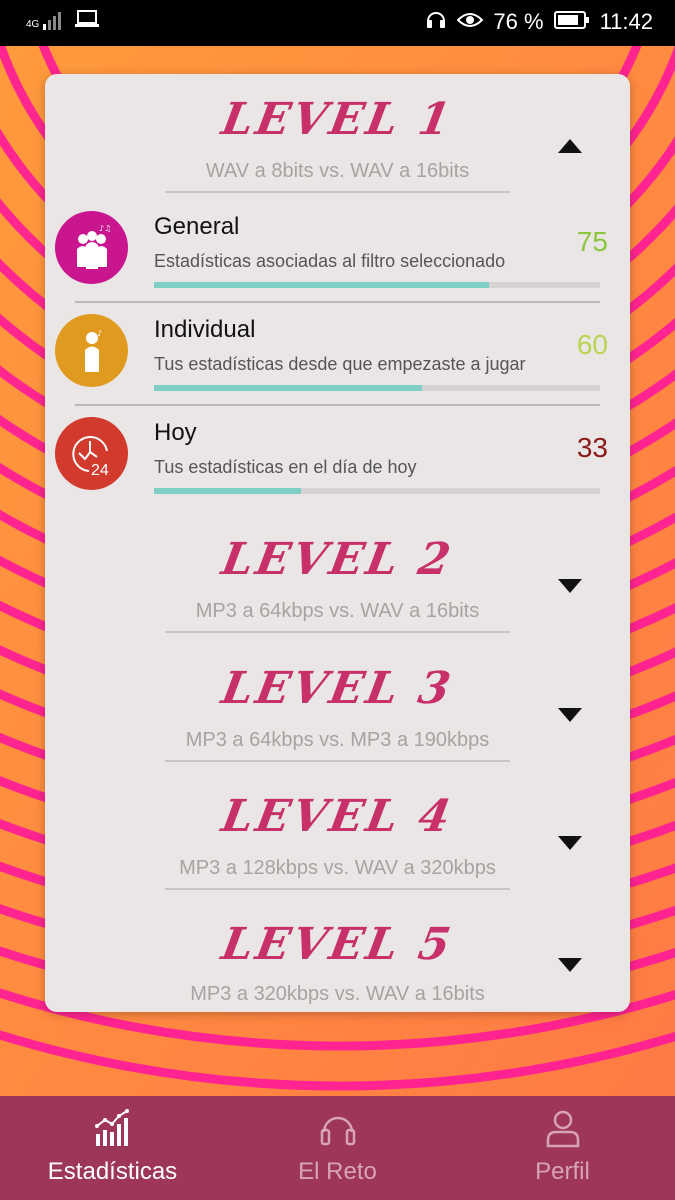 The width and height of the screenshot is (675, 1200). Describe the element at coordinates (91, 453) in the screenshot. I see `clock-24-icon: 24` at that location.